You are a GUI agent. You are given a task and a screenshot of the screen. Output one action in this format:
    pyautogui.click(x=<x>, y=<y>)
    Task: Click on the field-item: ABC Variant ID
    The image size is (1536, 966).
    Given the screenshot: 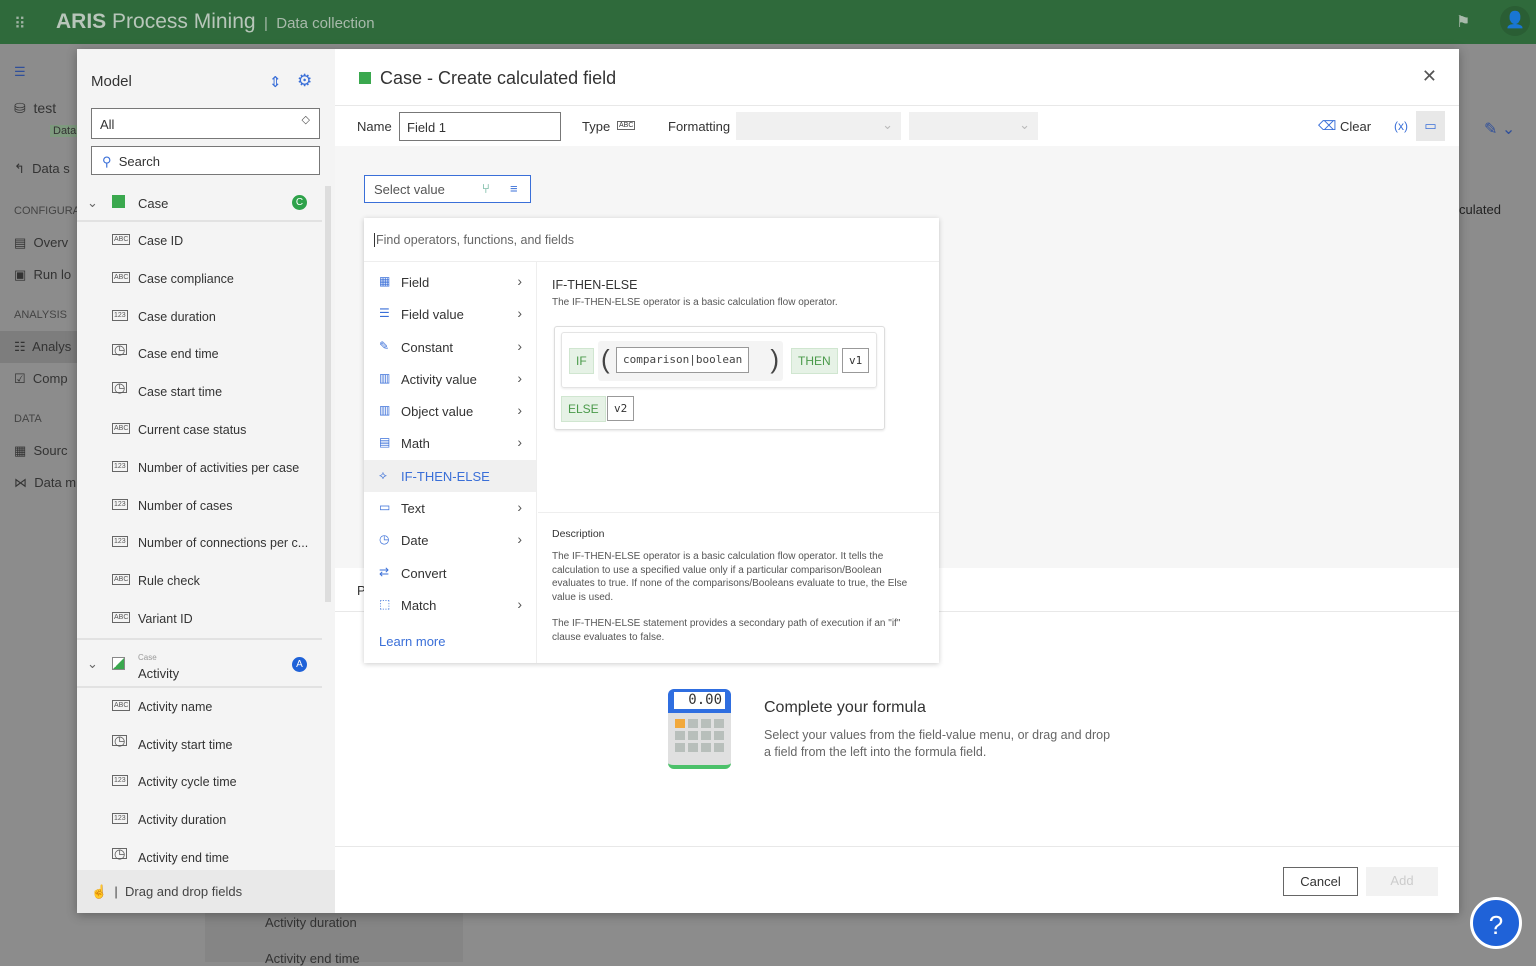 What is the action you would take?
    pyautogui.click(x=199, y=619)
    